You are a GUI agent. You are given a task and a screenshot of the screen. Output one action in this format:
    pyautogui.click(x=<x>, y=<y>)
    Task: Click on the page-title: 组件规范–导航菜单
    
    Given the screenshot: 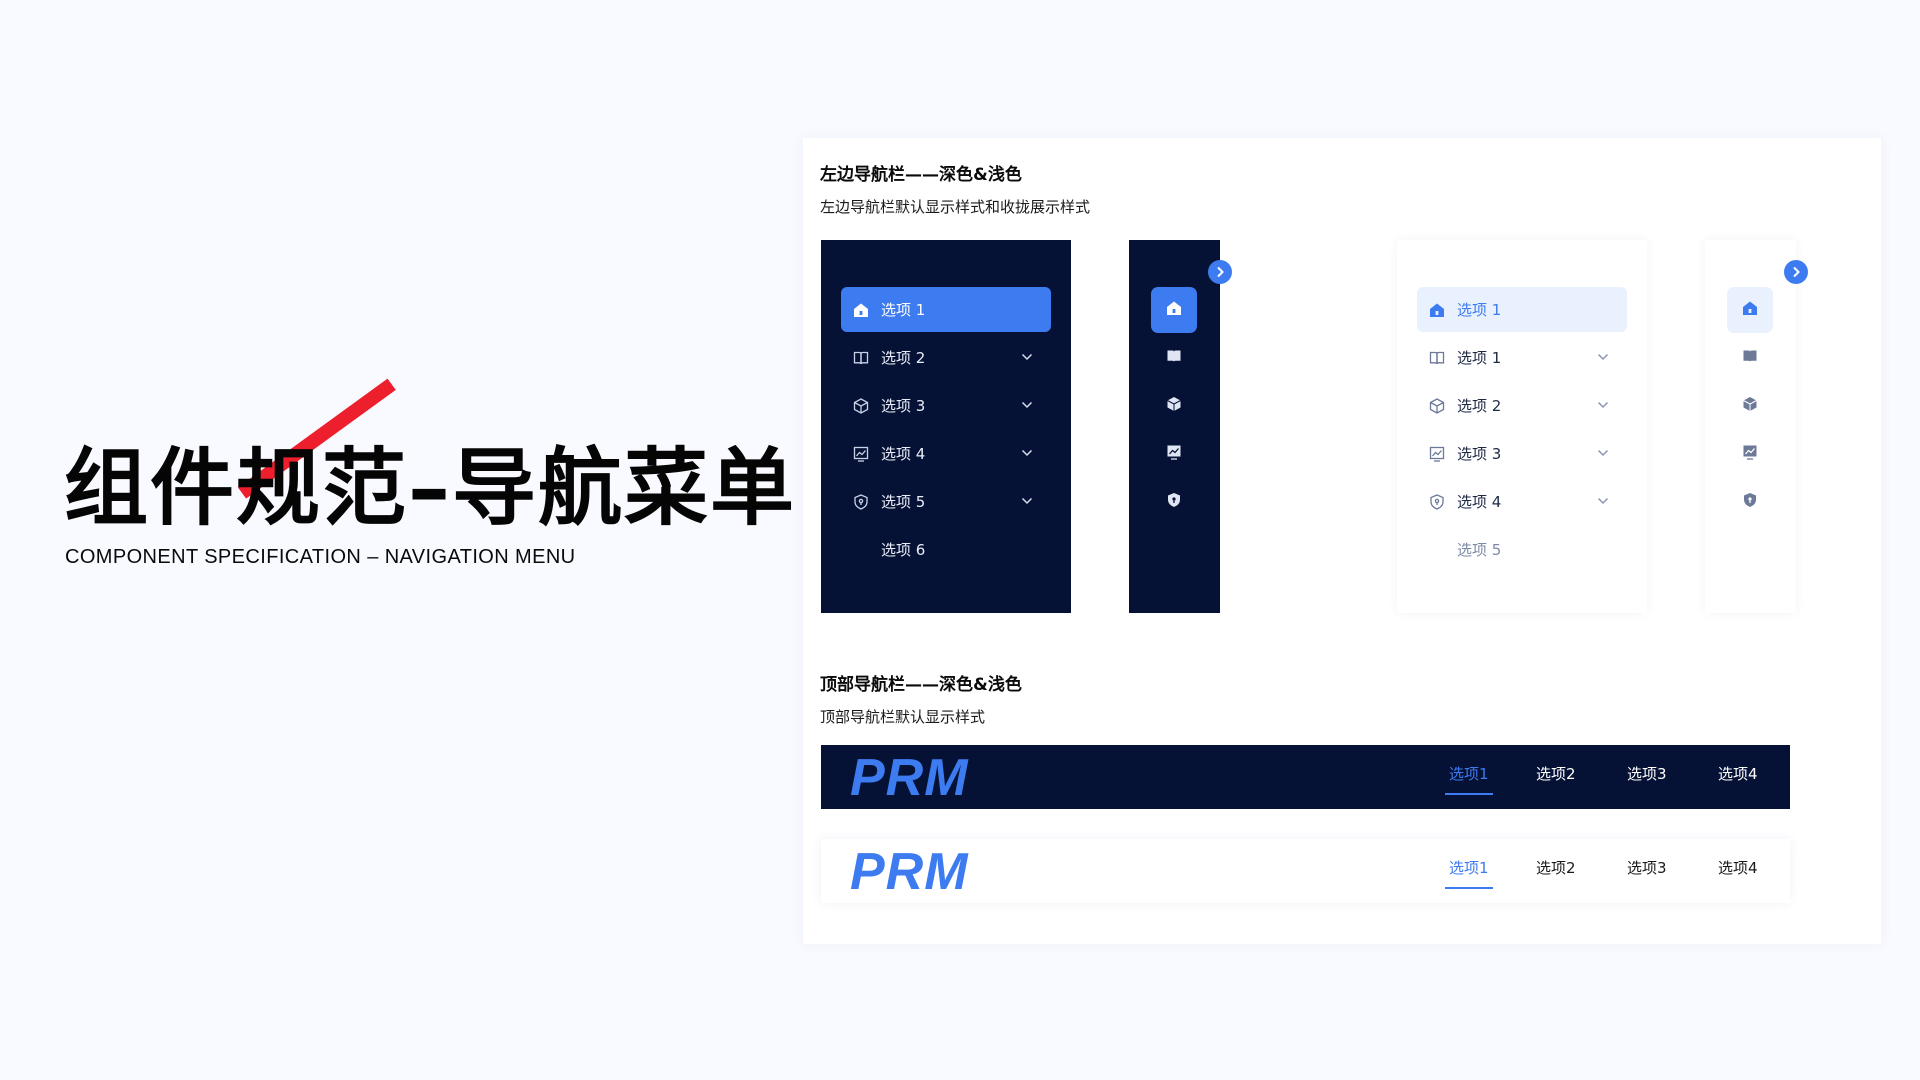 What is the action you would take?
    pyautogui.click(x=430, y=488)
    